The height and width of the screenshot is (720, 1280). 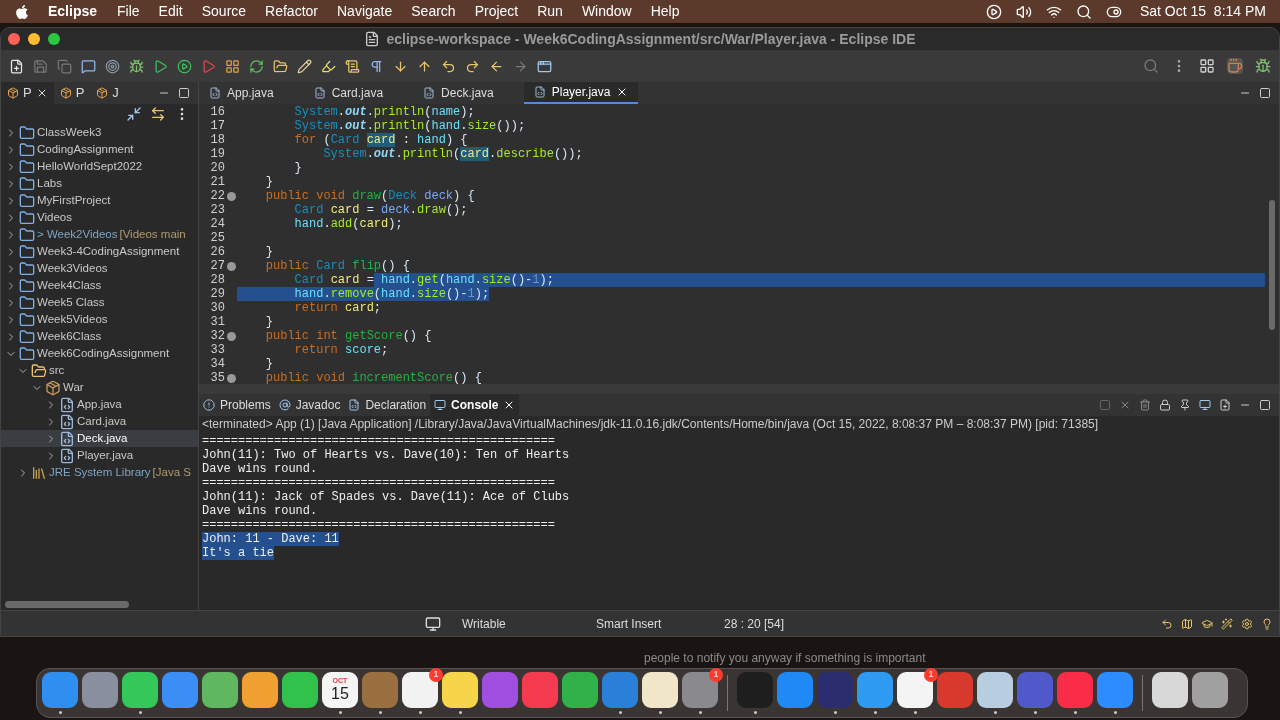 What do you see at coordinates (99, 285) in the screenshot?
I see `tree-item: Week4Class` at bounding box center [99, 285].